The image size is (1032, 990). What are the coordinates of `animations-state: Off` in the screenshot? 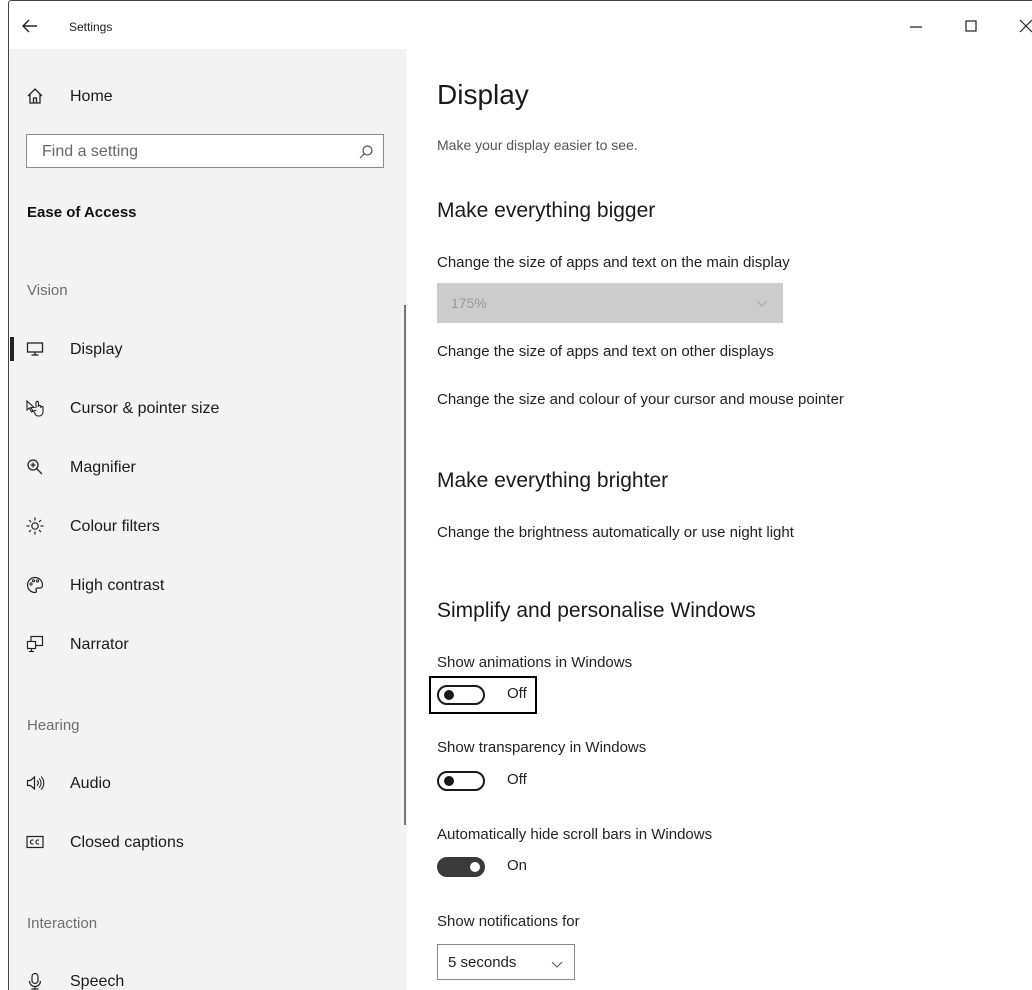 It's located at (517, 693).